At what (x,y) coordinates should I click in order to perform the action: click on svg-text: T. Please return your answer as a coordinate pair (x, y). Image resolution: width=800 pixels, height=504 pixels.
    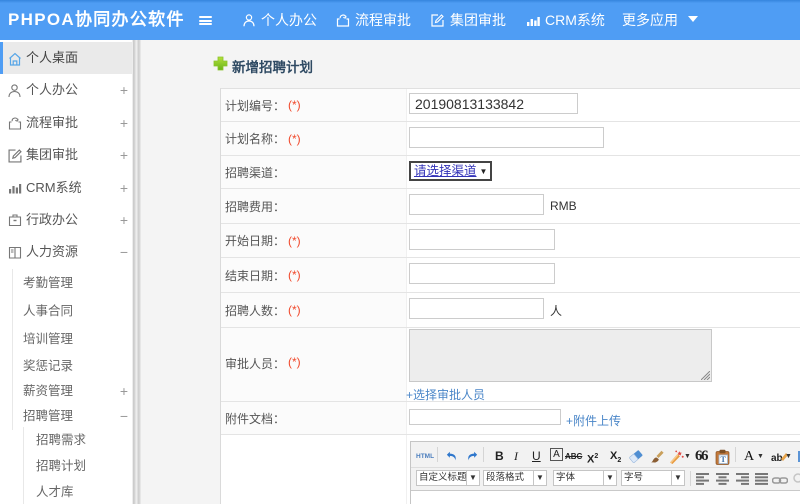
    Looking at the image, I should click on (724, 459).